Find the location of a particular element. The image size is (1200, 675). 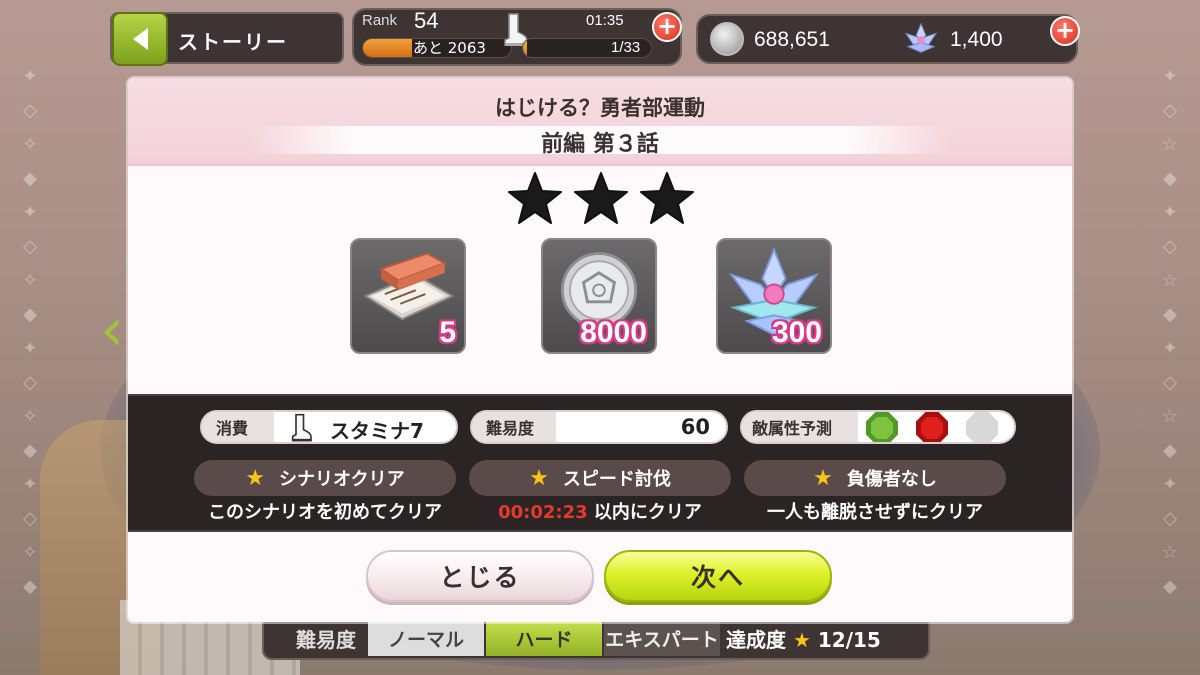

exp-progress-bar: あと 2063 is located at coordinates (437, 48).